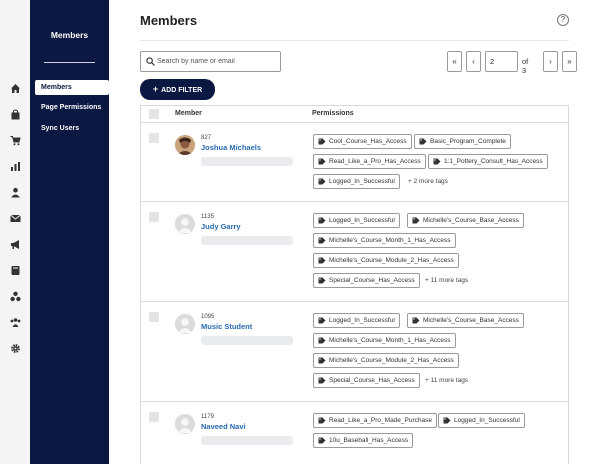 The image size is (600, 464). I want to click on next-page-button: ›, so click(550, 61).